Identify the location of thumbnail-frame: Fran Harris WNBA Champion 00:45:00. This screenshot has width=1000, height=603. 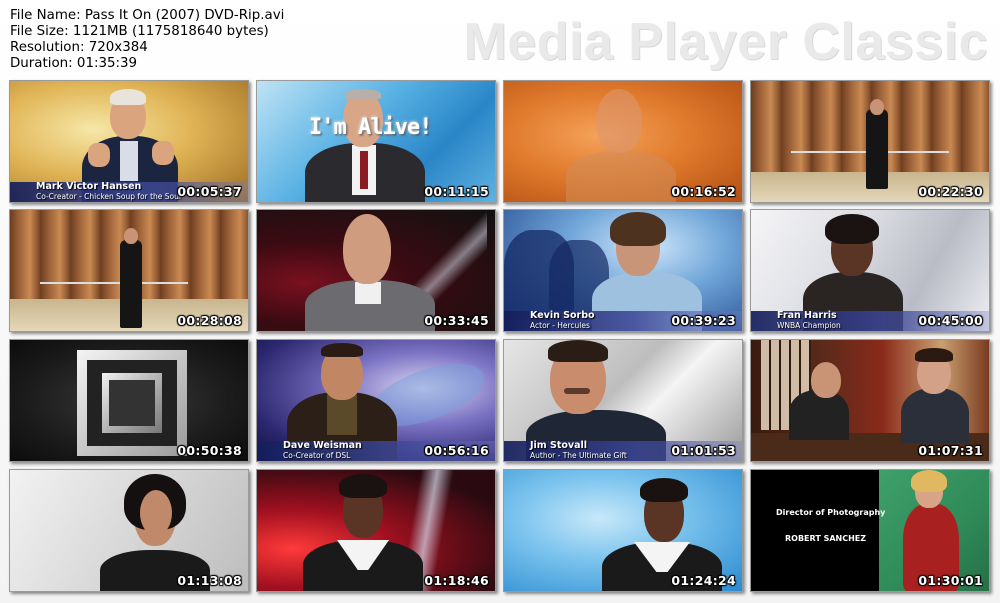
(870, 270).